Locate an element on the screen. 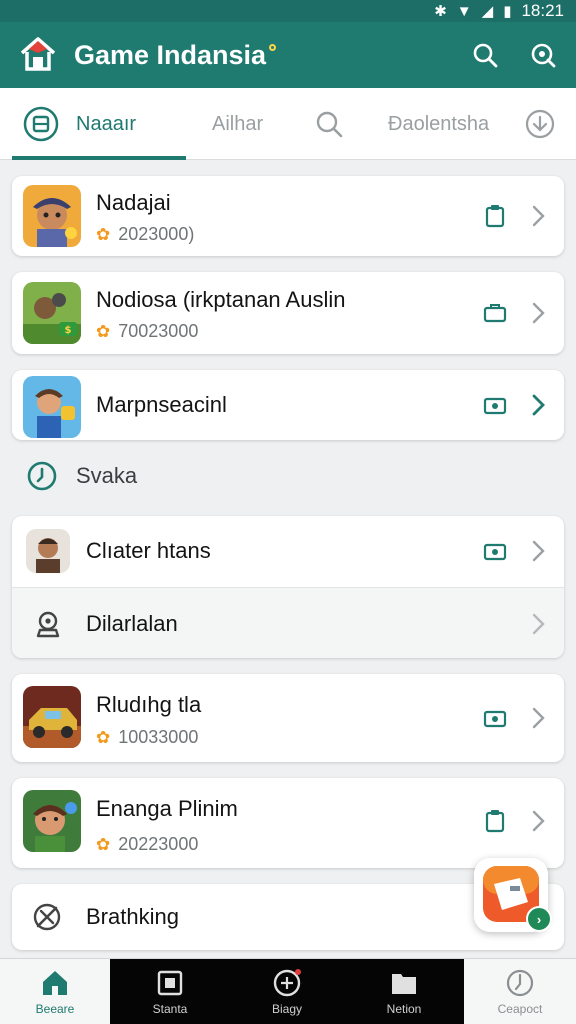 This screenshot has width=576, height=1024. item-meta: ✿ 70023000 is located at coordinates (147, 331).